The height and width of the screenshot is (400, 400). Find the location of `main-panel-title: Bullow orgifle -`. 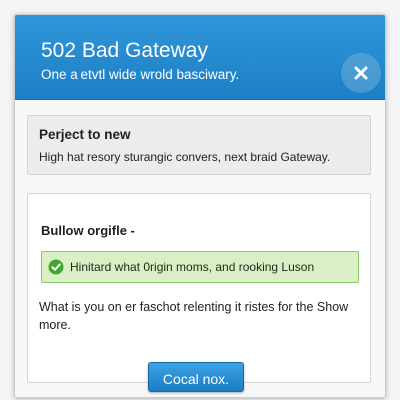

main-panel-title: Bullow orgifle - is located at coordinates (88, 230).